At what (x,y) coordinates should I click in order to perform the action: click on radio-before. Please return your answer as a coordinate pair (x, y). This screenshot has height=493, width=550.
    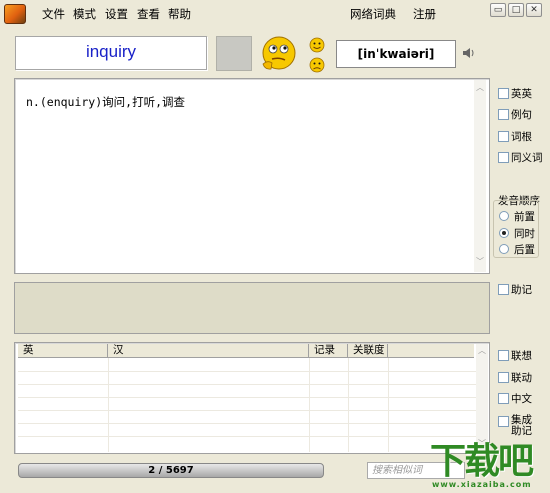
    Looking at the image, I should click on (504, 216).